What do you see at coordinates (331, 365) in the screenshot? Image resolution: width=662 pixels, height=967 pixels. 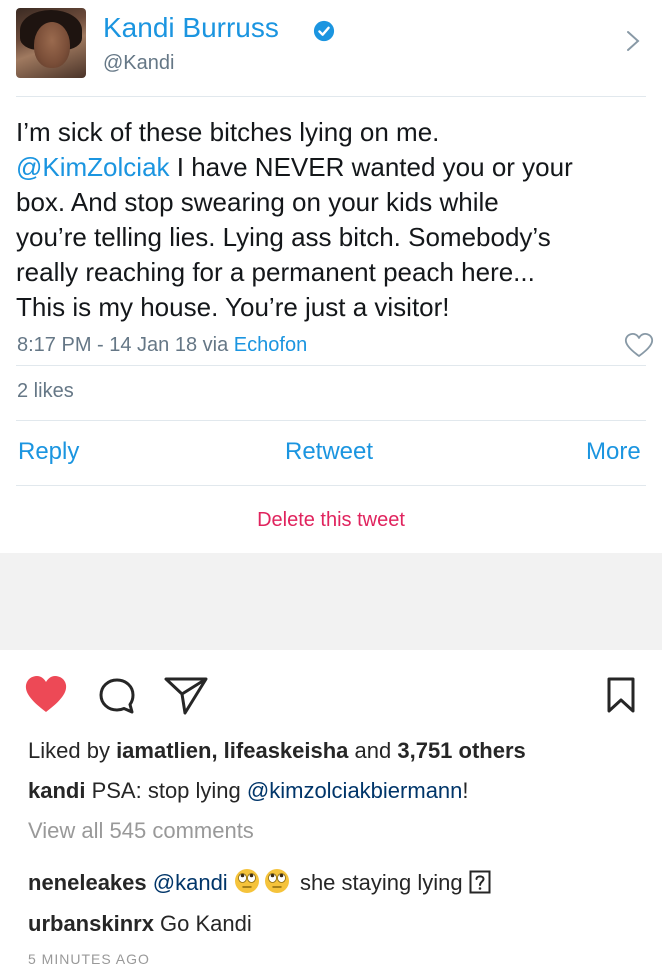 I see `meta-divider` at bounding box center [331, 365].